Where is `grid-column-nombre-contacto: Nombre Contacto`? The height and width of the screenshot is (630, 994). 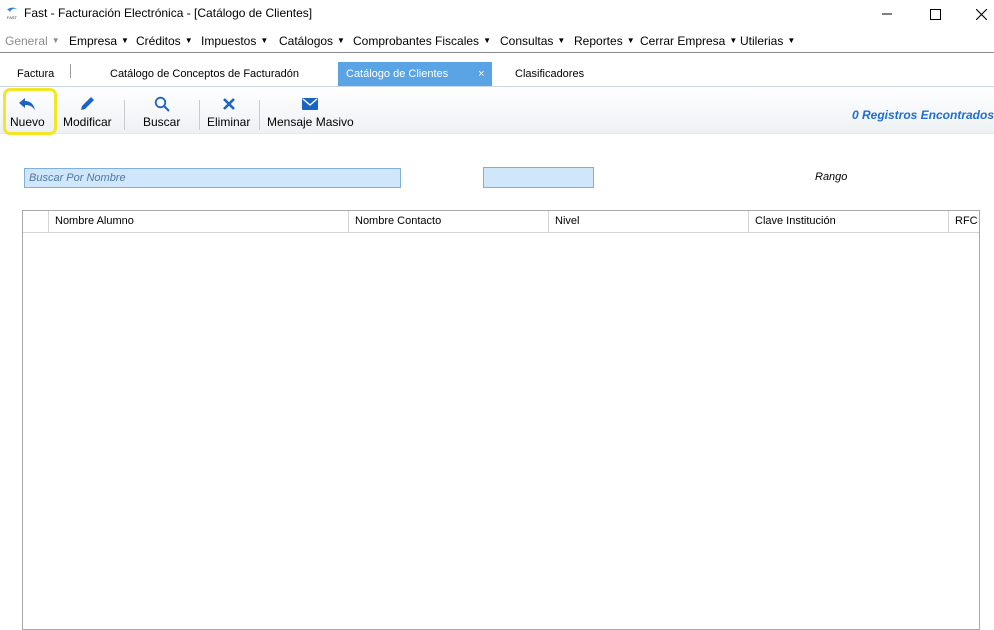 grid-column-nombre-contacto: Nombre Contacto is located at coordinates (448, 221).